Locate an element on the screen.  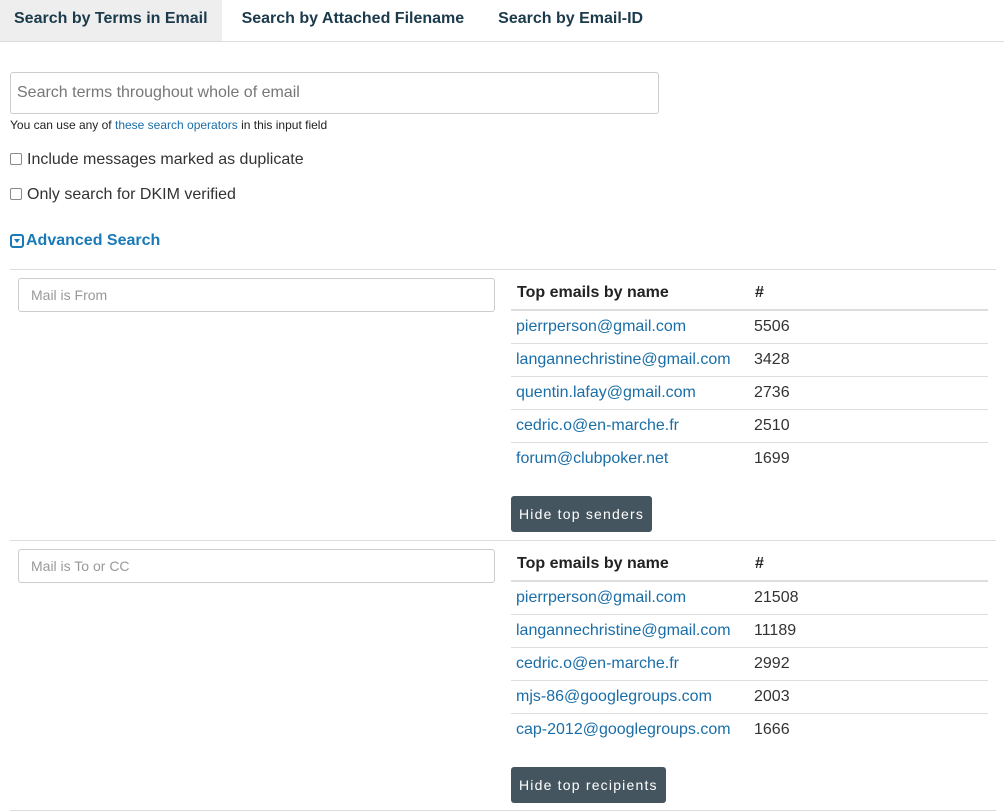
table-row: mjs-86@googlegroups.com 2003 is located at coordinates (749, 696).